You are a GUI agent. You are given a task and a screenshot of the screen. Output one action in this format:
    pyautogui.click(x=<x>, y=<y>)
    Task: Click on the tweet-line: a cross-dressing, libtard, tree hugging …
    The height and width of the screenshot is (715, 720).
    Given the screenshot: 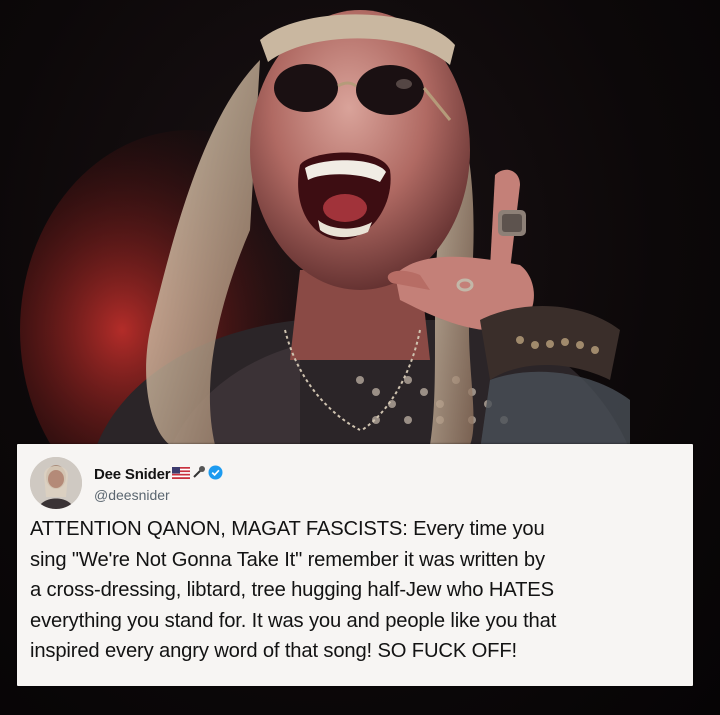 What is the action you would take?
    pyautogui.click(x=292, y=590)
    